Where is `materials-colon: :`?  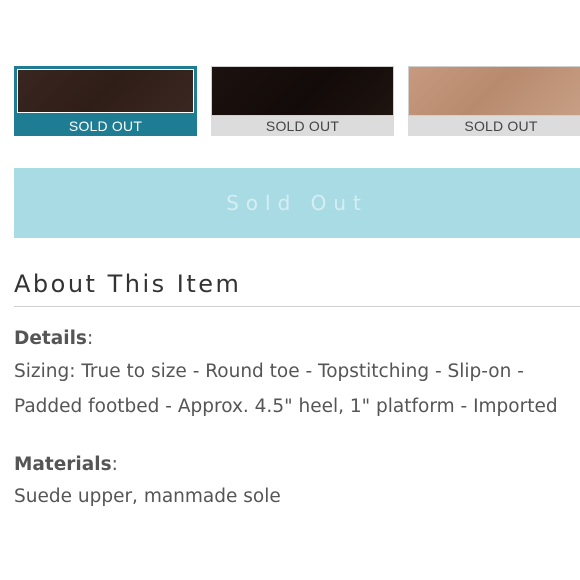
materials-colon: : is located at coordinates (114, 464).